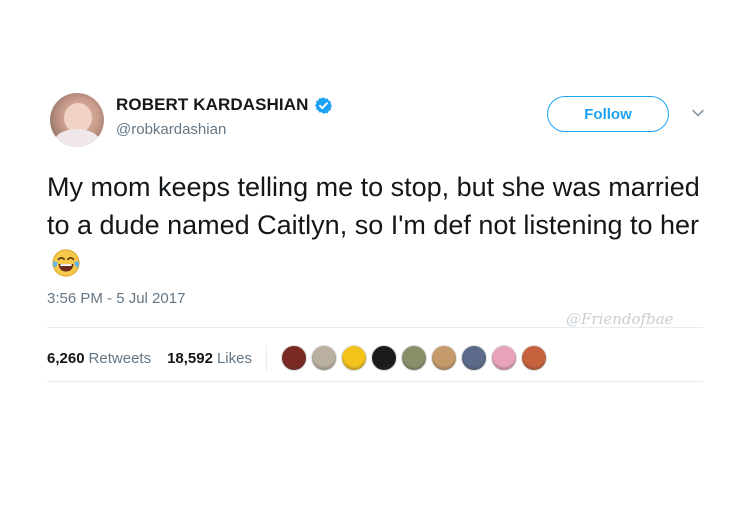 The width and height of the screenshot is (750, 531). What do you see at coordinates (698, 113) in the screenshot?
I see `chevron-down-icon` at bounding box center [698, 113].